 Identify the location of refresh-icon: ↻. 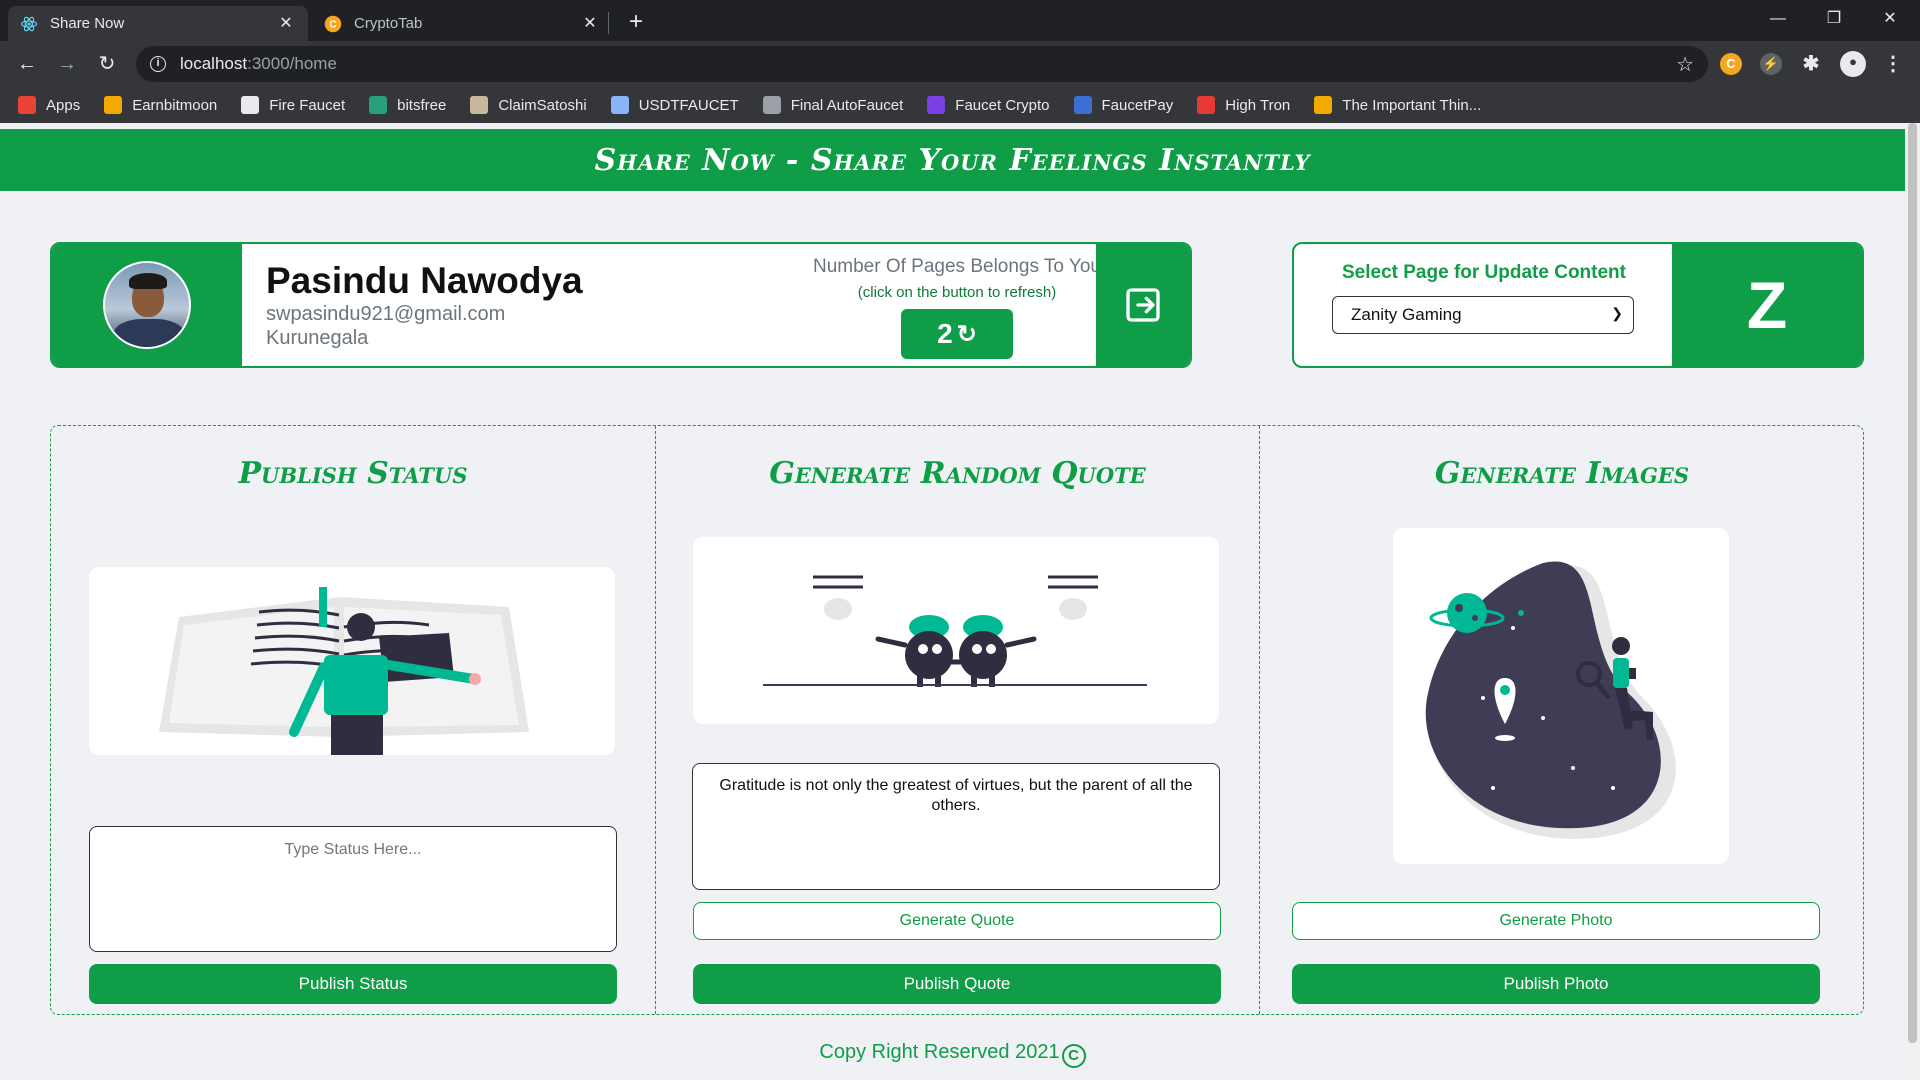
(966, 334).